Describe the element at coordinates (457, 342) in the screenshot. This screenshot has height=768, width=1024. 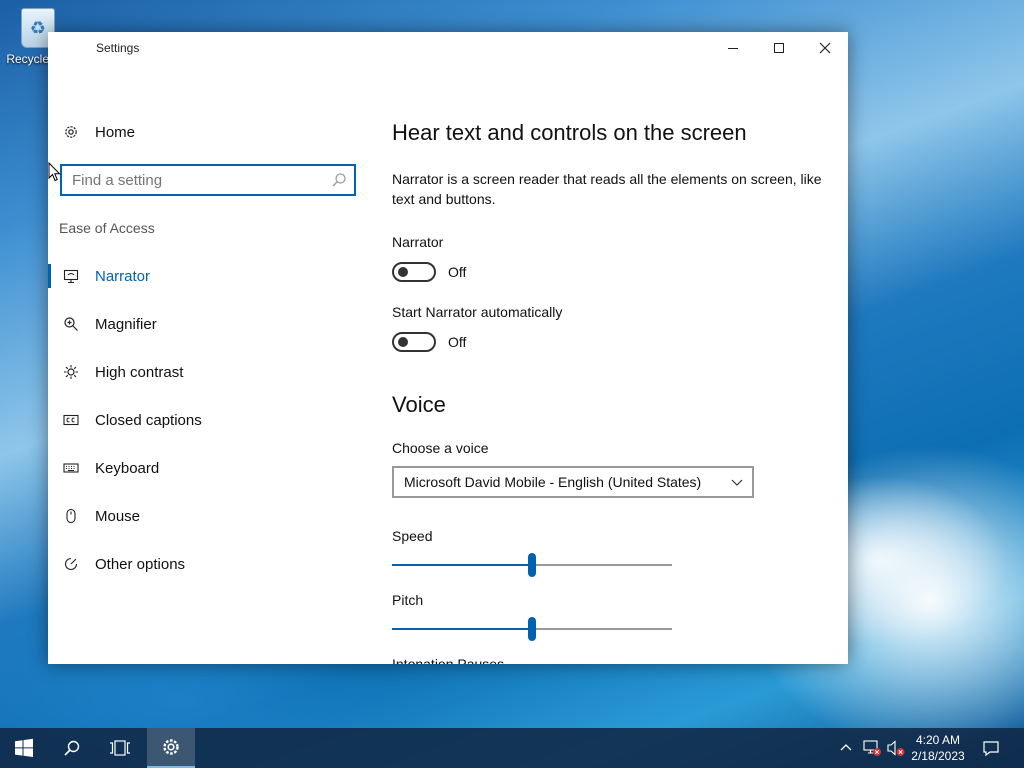
I see `auto-start-toggle-state: Off` at that location.